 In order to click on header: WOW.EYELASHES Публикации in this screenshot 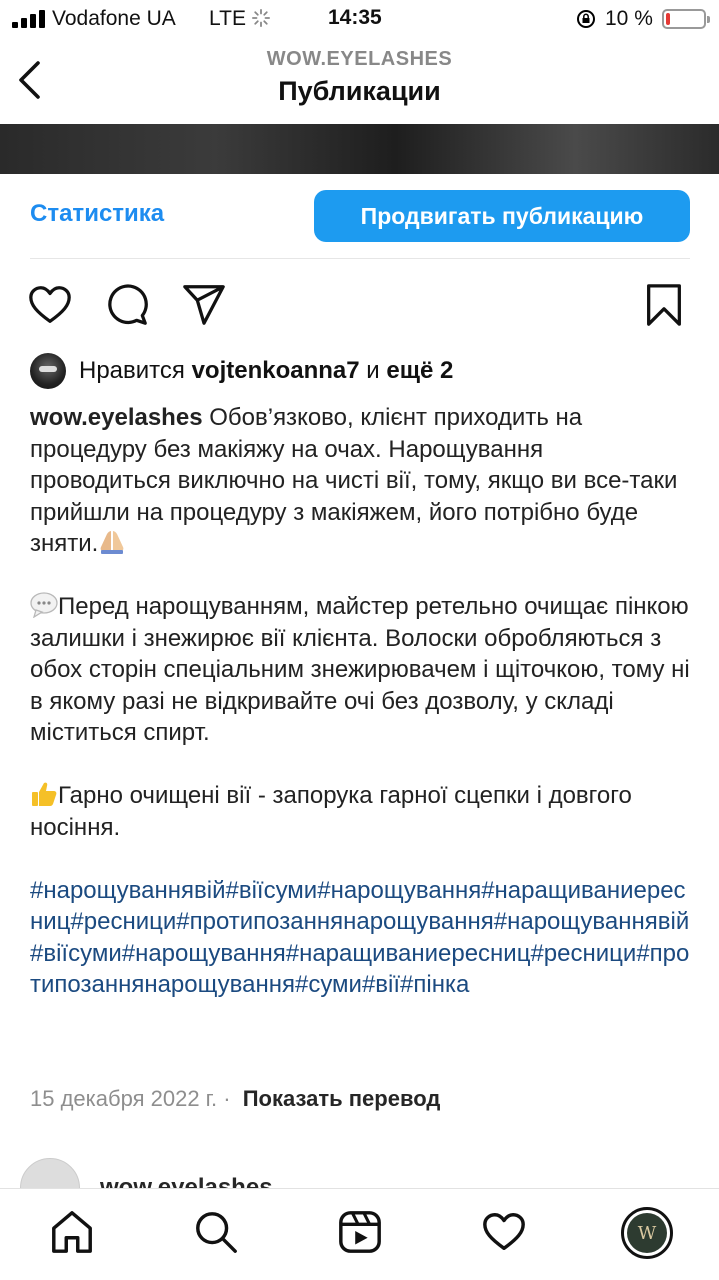, I will do `click(359, 82)`.